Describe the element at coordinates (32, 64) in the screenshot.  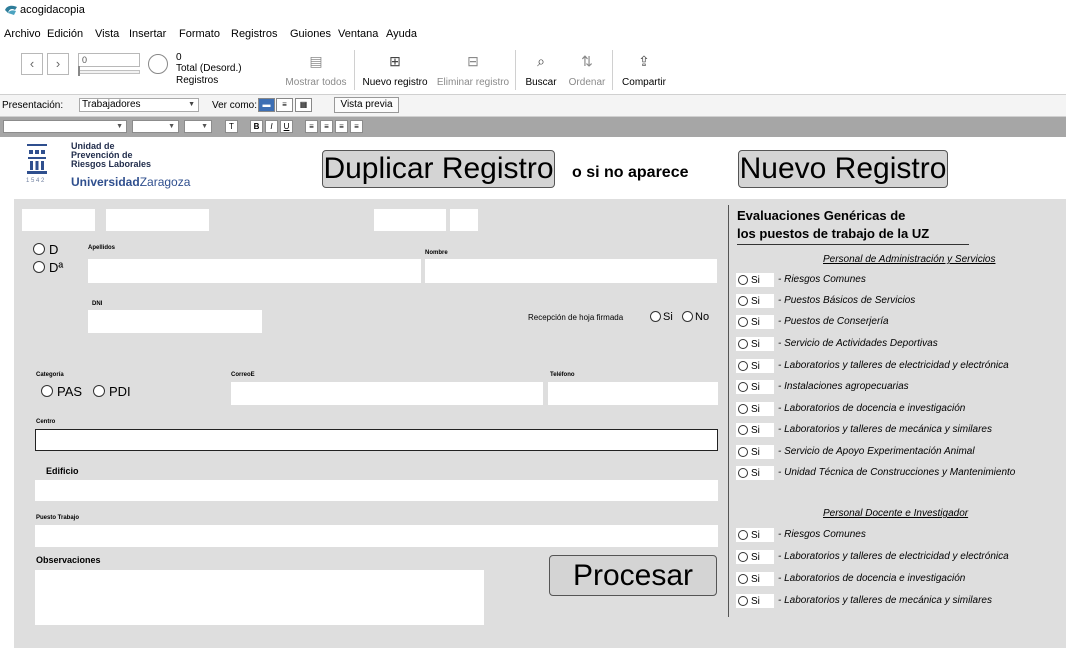
I see `previous-record-button: ‹` at that location.